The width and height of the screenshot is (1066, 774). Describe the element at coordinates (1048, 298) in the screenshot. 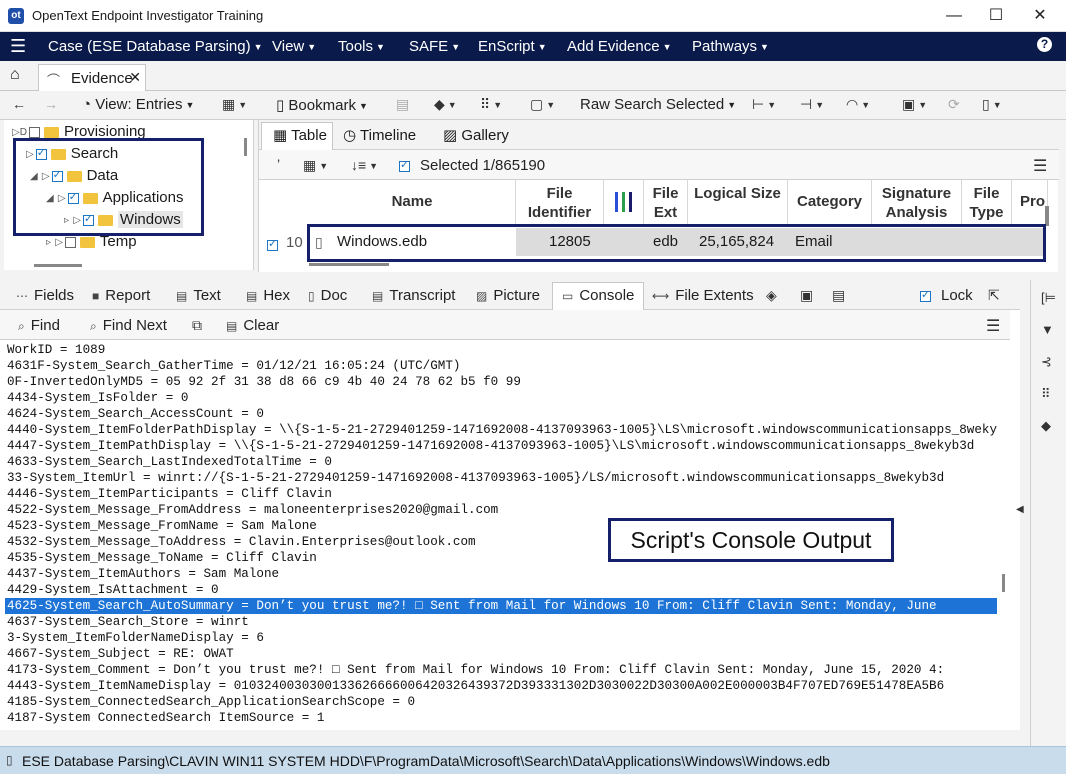

I see `bracket-icon: [⊨` at that location.